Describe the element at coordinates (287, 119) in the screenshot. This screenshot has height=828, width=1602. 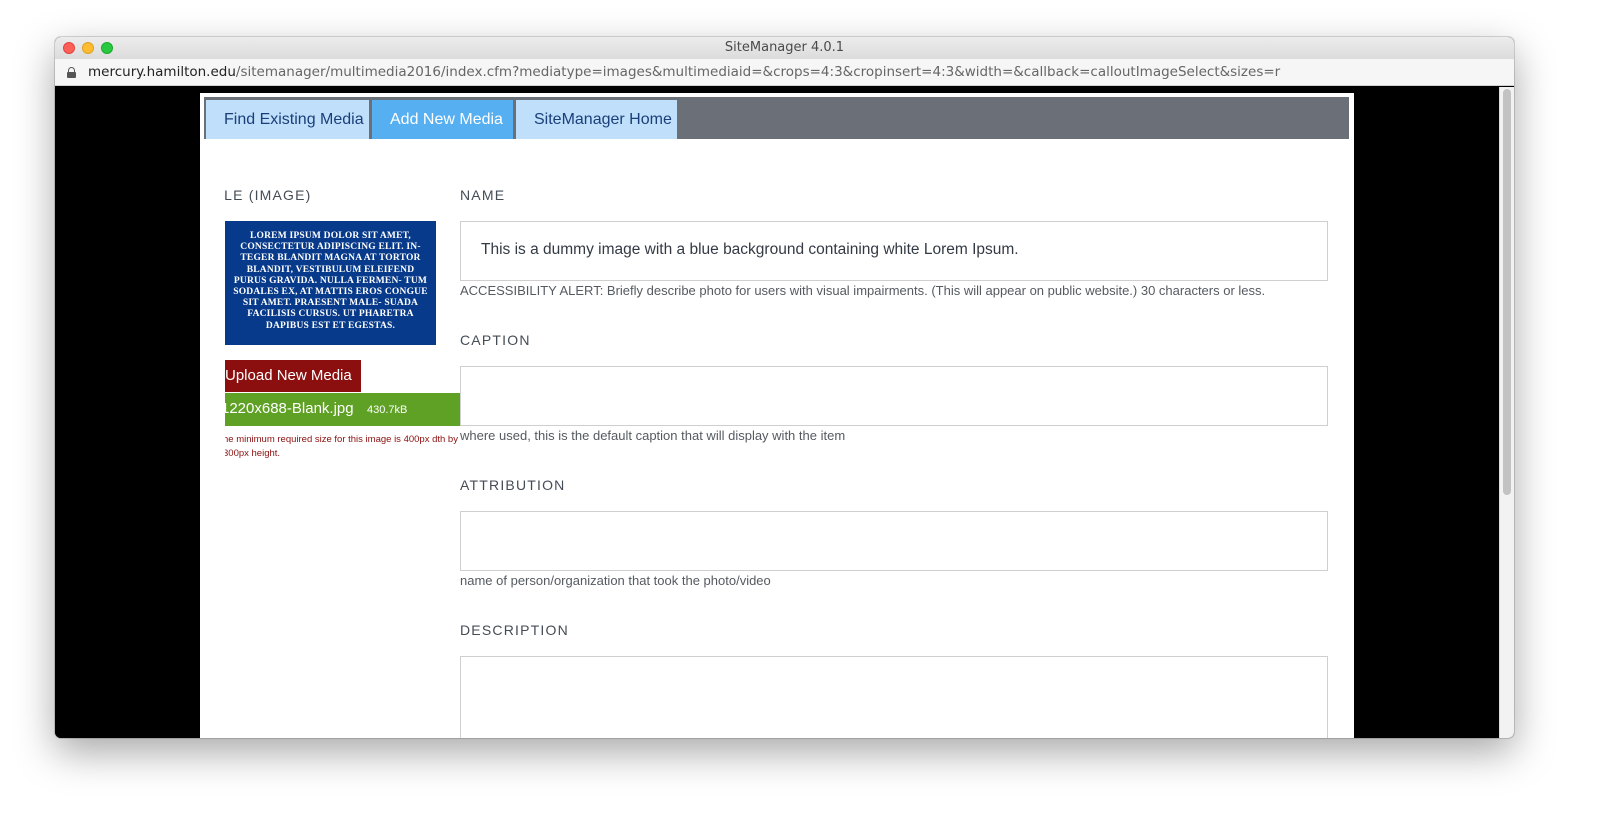
I see `tab-find-existing-media: Find Existing Media` at that location.